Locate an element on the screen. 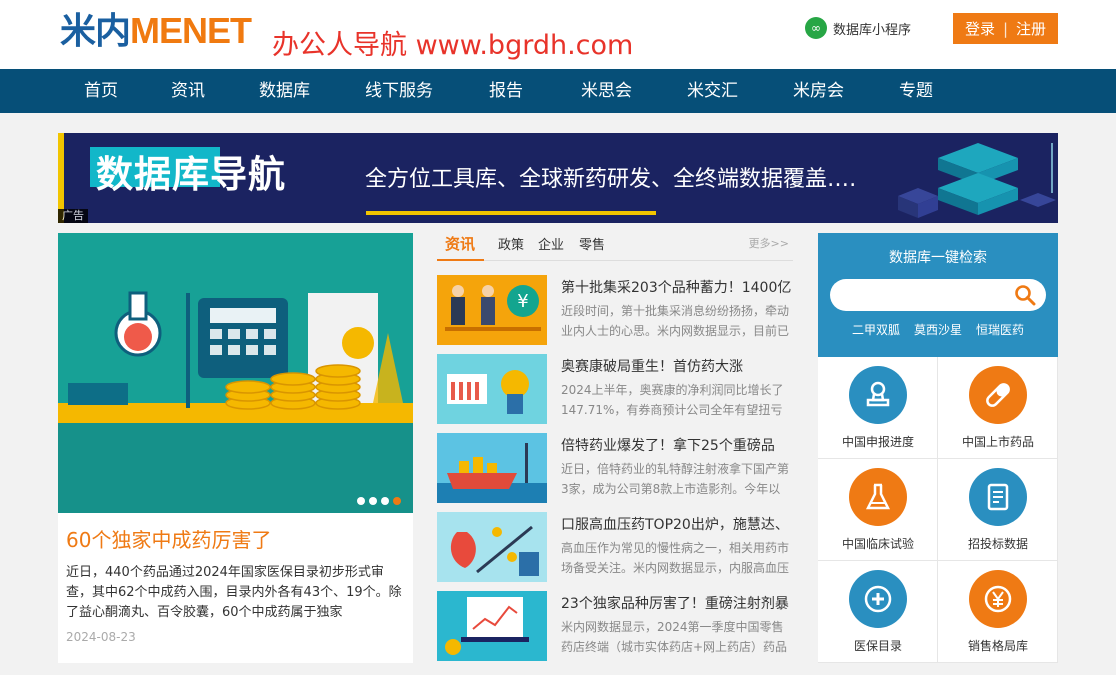  ad-banner: 数据库导航 全方位工具库、全球新药研发、全终端数据覆盖…… 广告 is located at coordinates (558, 178).